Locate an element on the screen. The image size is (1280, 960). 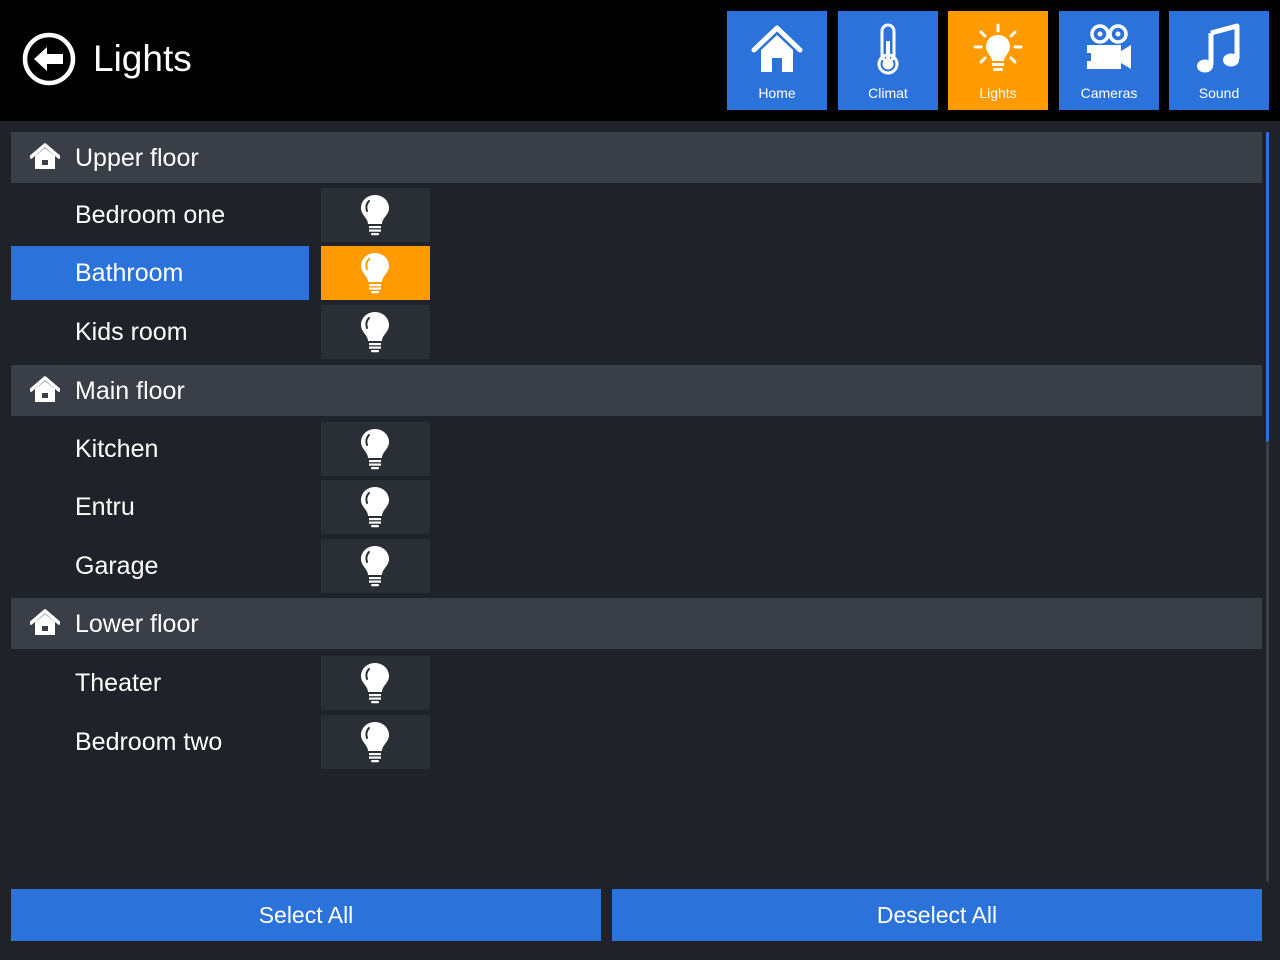
nav-lights-button: Lights is located at coordinates (998, 60).